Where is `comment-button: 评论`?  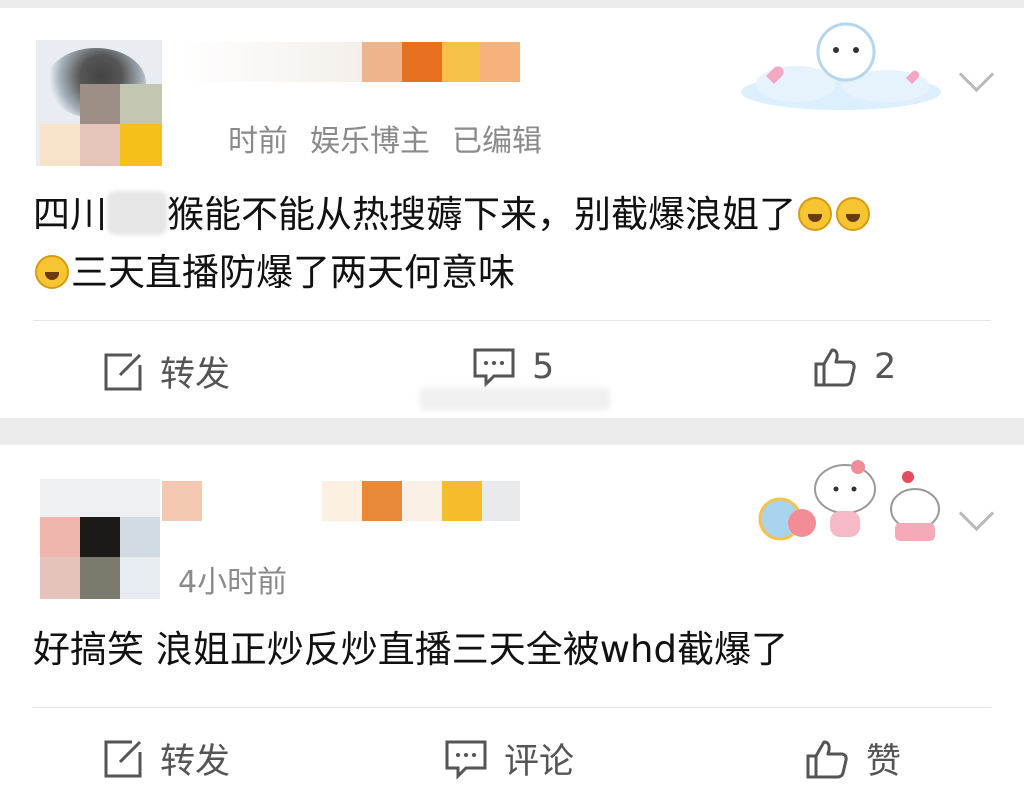 comment-button: 评论 is located at coordinates (509, 758).